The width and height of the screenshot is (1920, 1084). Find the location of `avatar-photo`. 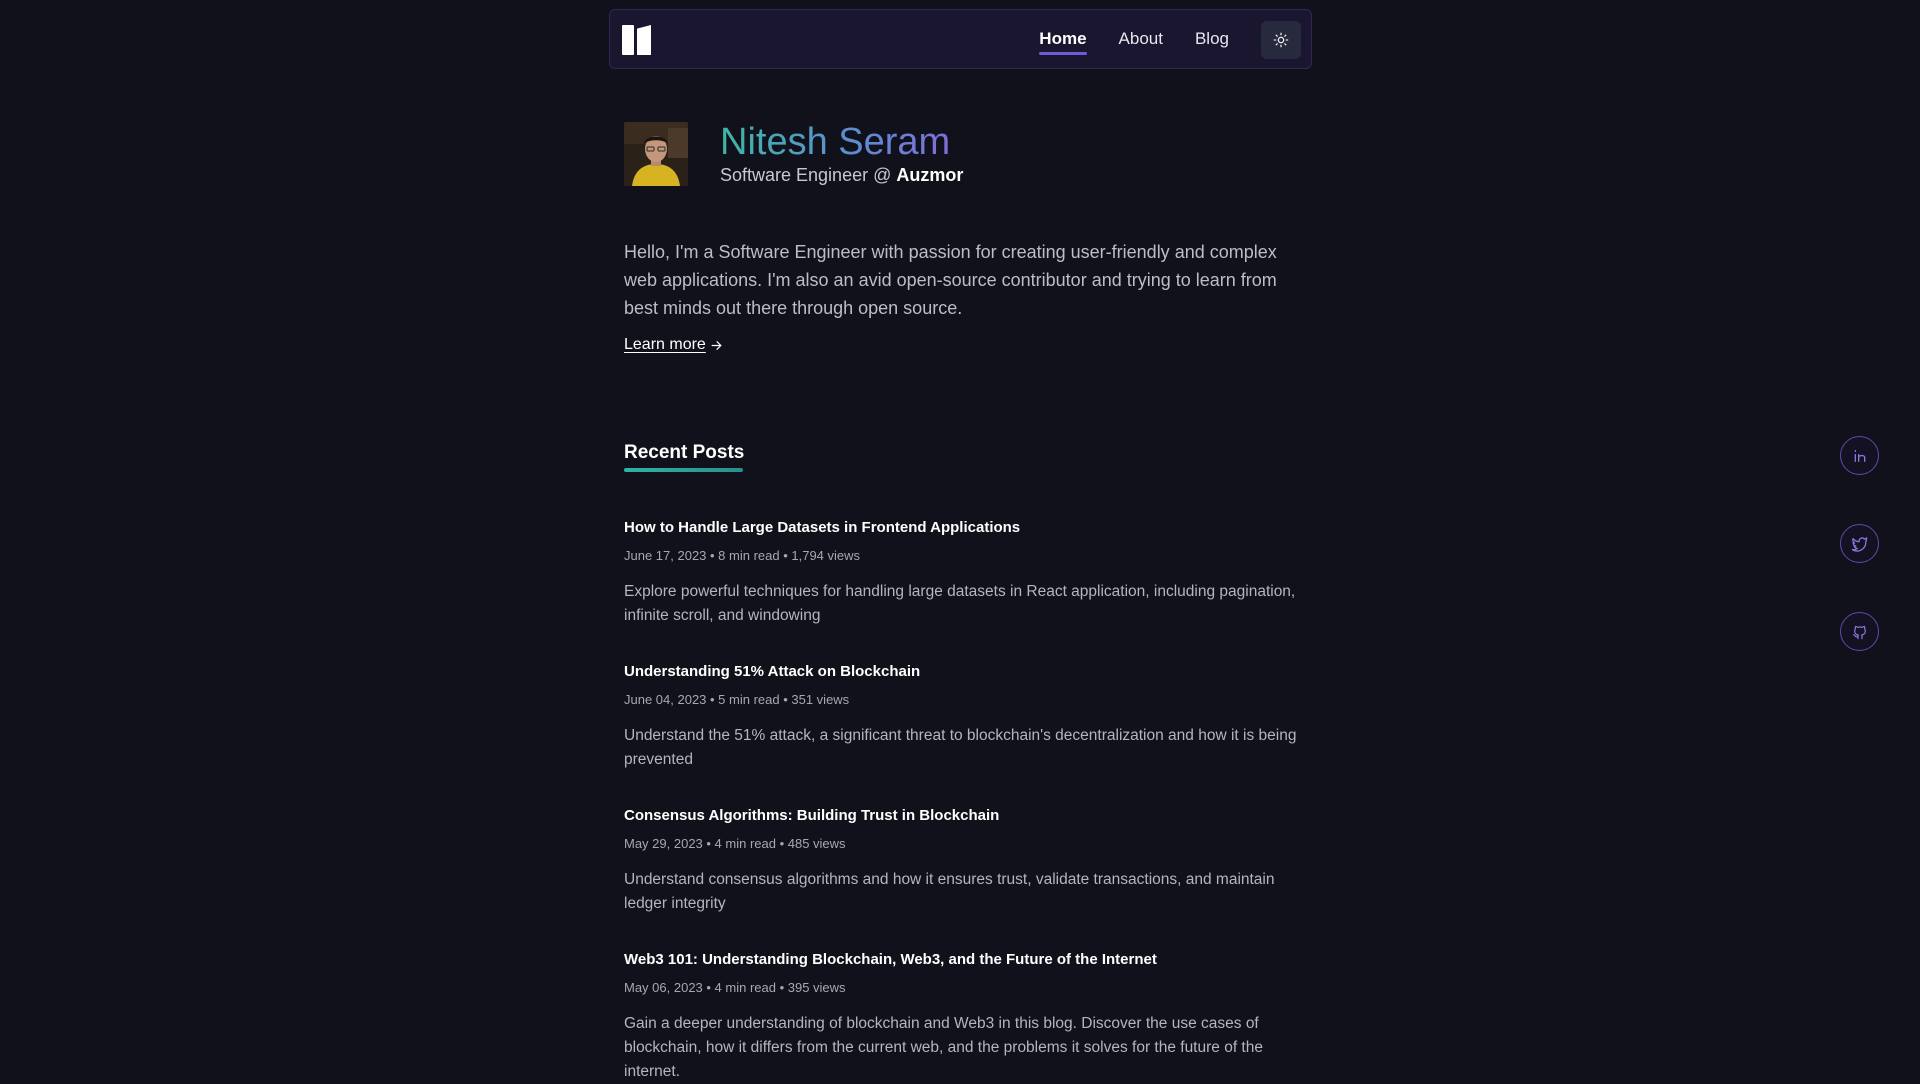

avatar-photo is located at coordinates (656, 154).